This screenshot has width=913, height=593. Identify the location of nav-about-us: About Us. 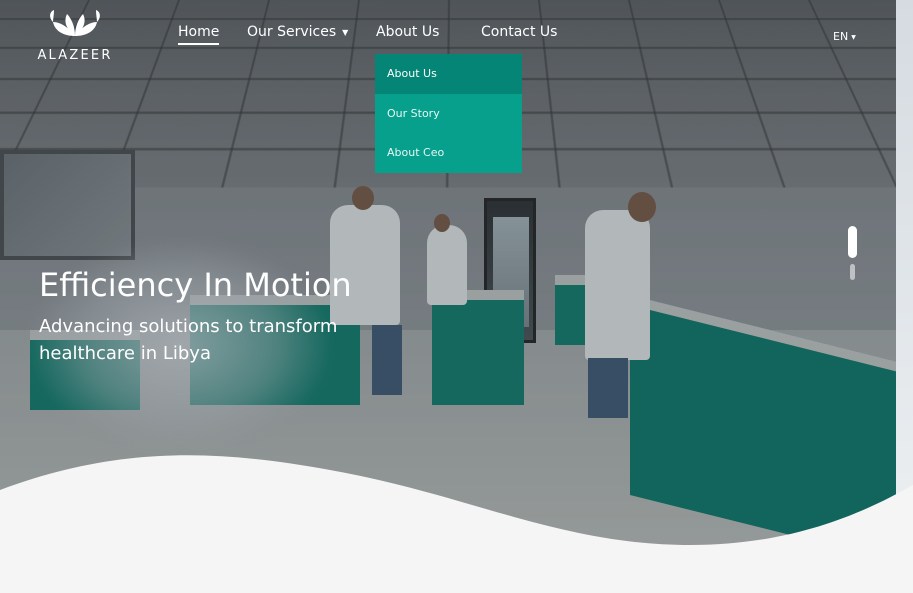
(407, 32).